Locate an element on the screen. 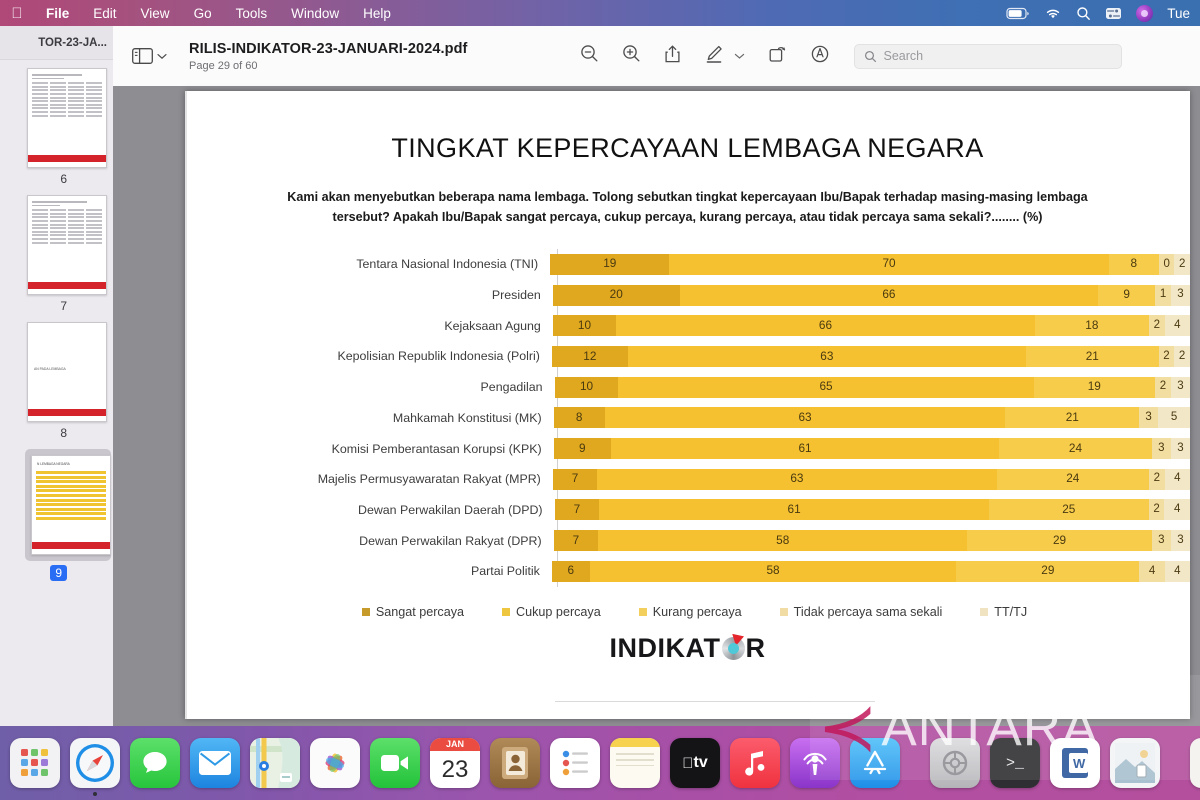 This screenshot has width=1200, height=800. wifi-icon is located at coordinates (1053, 13).